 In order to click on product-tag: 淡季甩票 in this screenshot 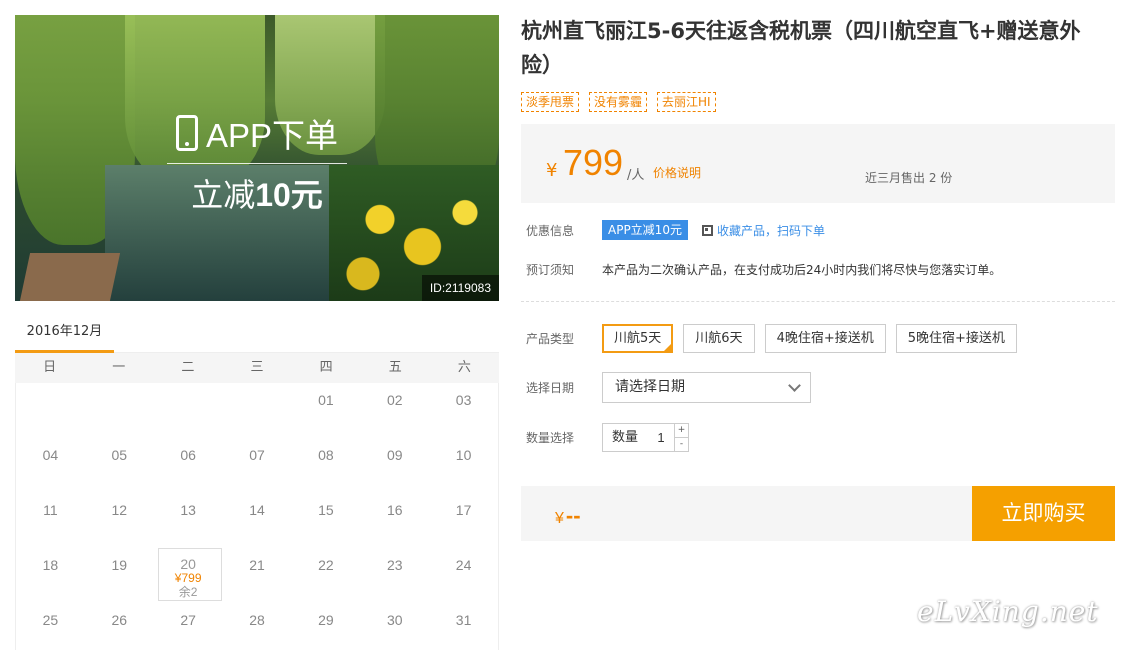, I will do `click(550, 102)`.